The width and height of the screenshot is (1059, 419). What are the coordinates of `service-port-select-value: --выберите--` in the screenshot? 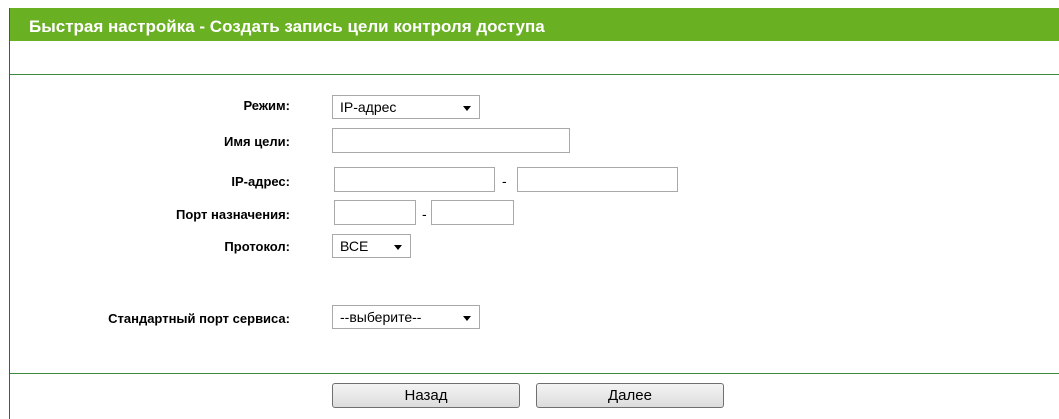 It's located at (381, 317).